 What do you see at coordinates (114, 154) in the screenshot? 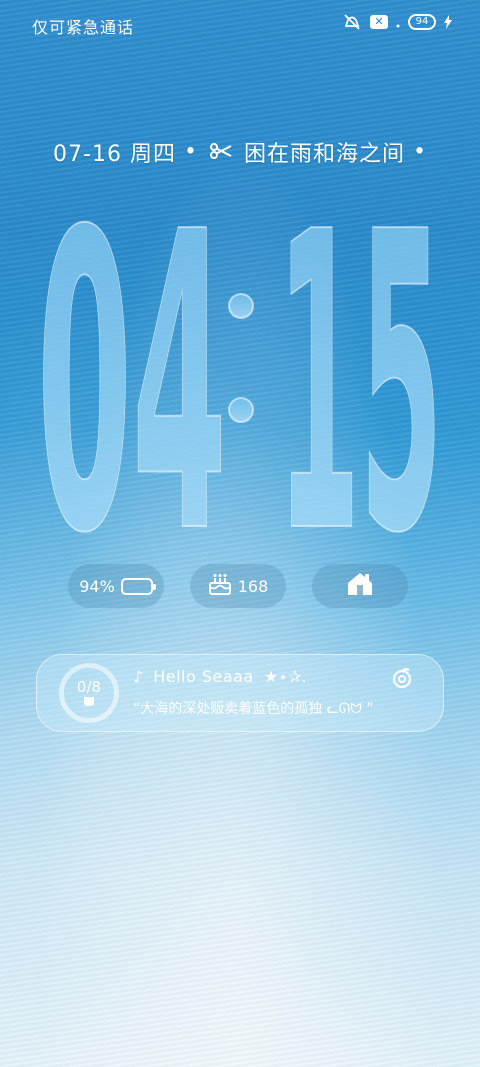
I see `date-text: 07-16 周四` at bounding box center [114, 154].